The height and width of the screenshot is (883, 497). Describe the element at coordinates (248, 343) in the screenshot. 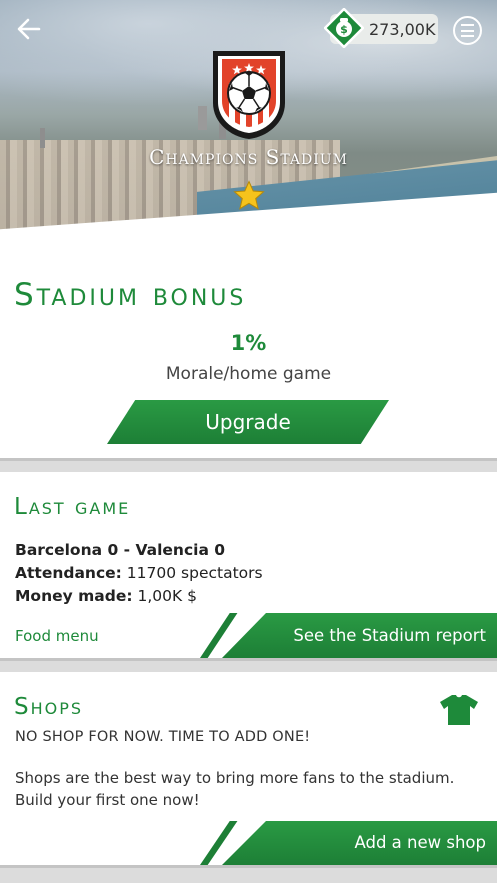

I see `bonus-value: 1%` at that location.